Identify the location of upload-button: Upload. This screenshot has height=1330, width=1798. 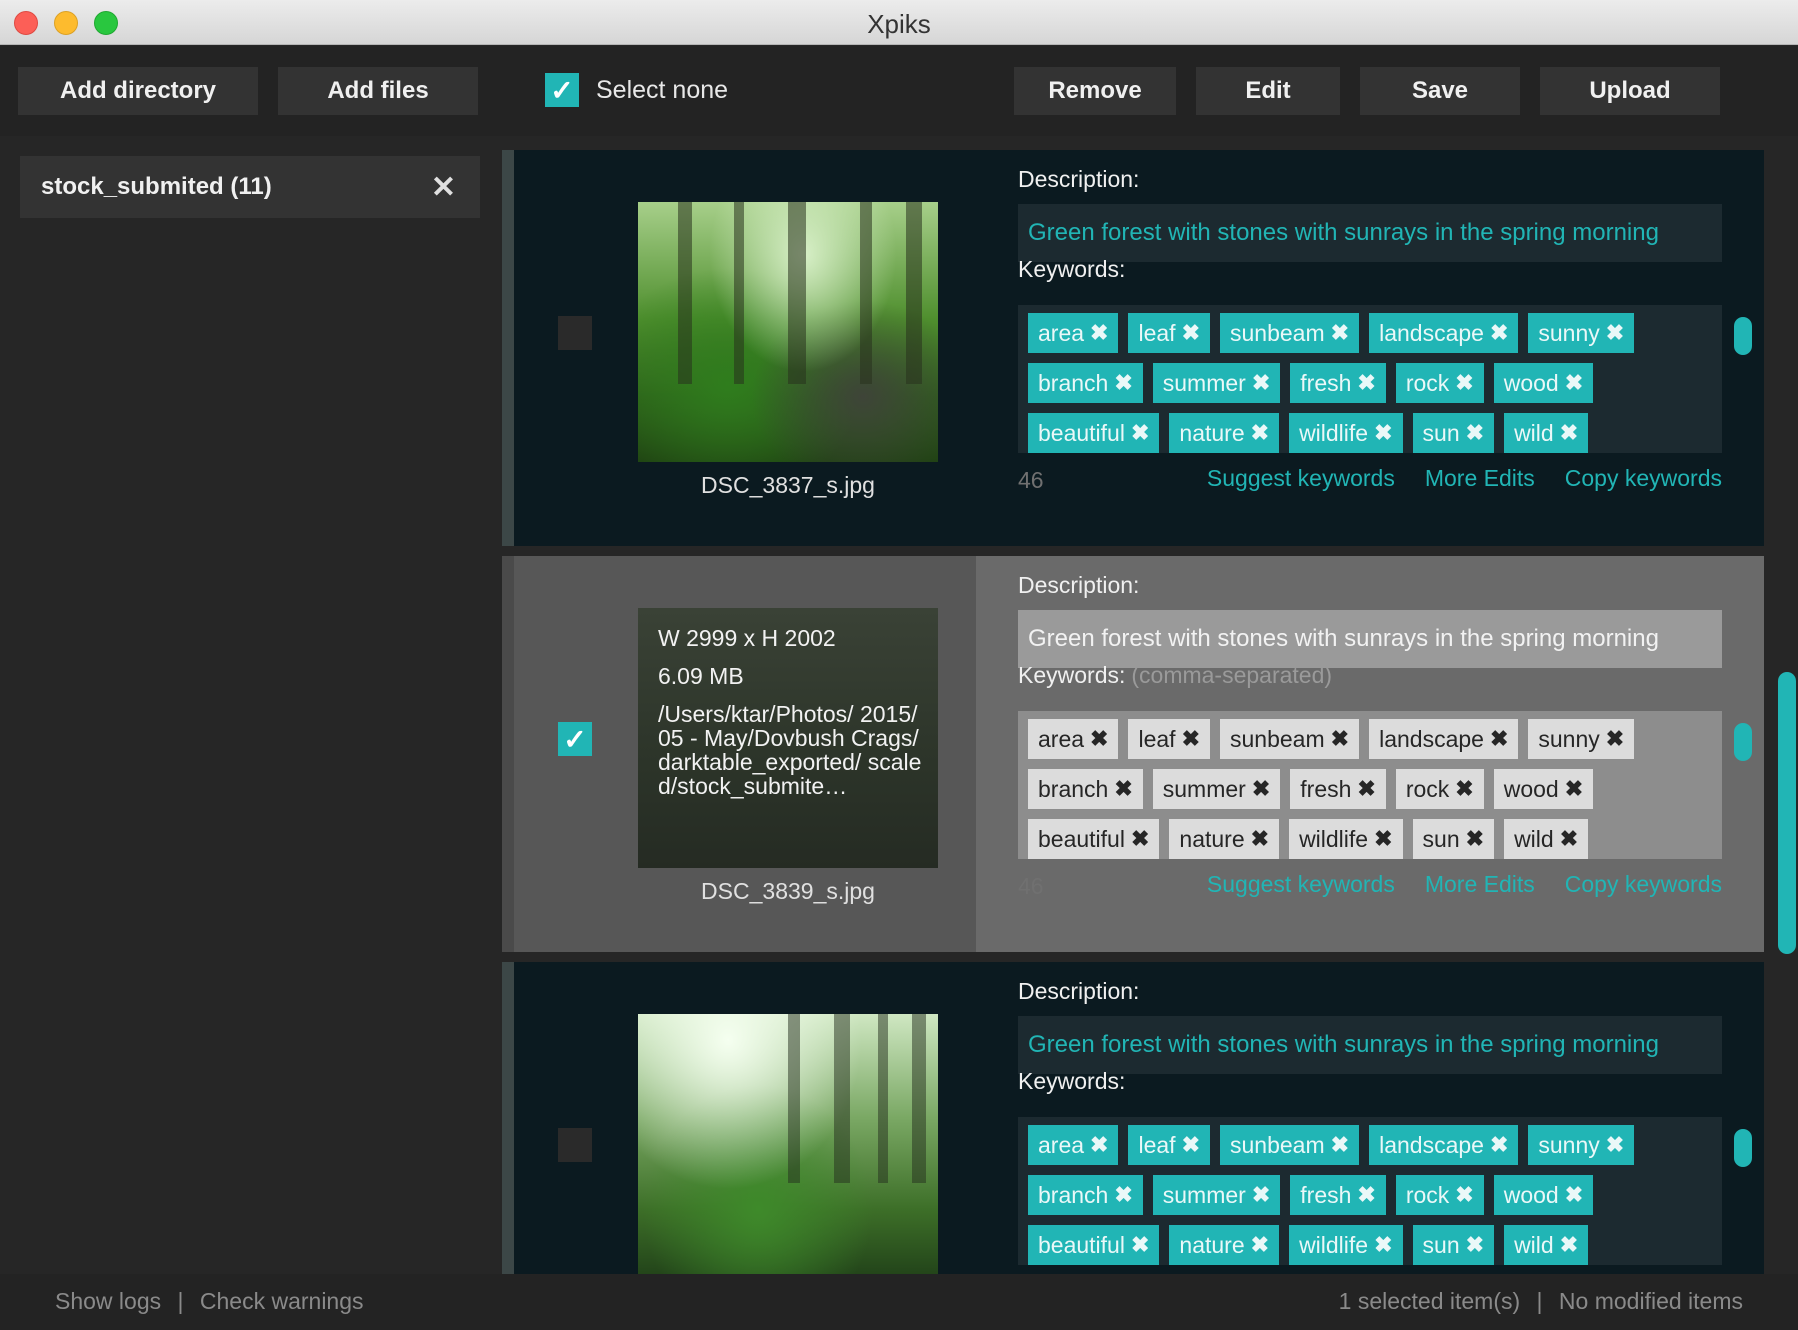
(1630, 91).